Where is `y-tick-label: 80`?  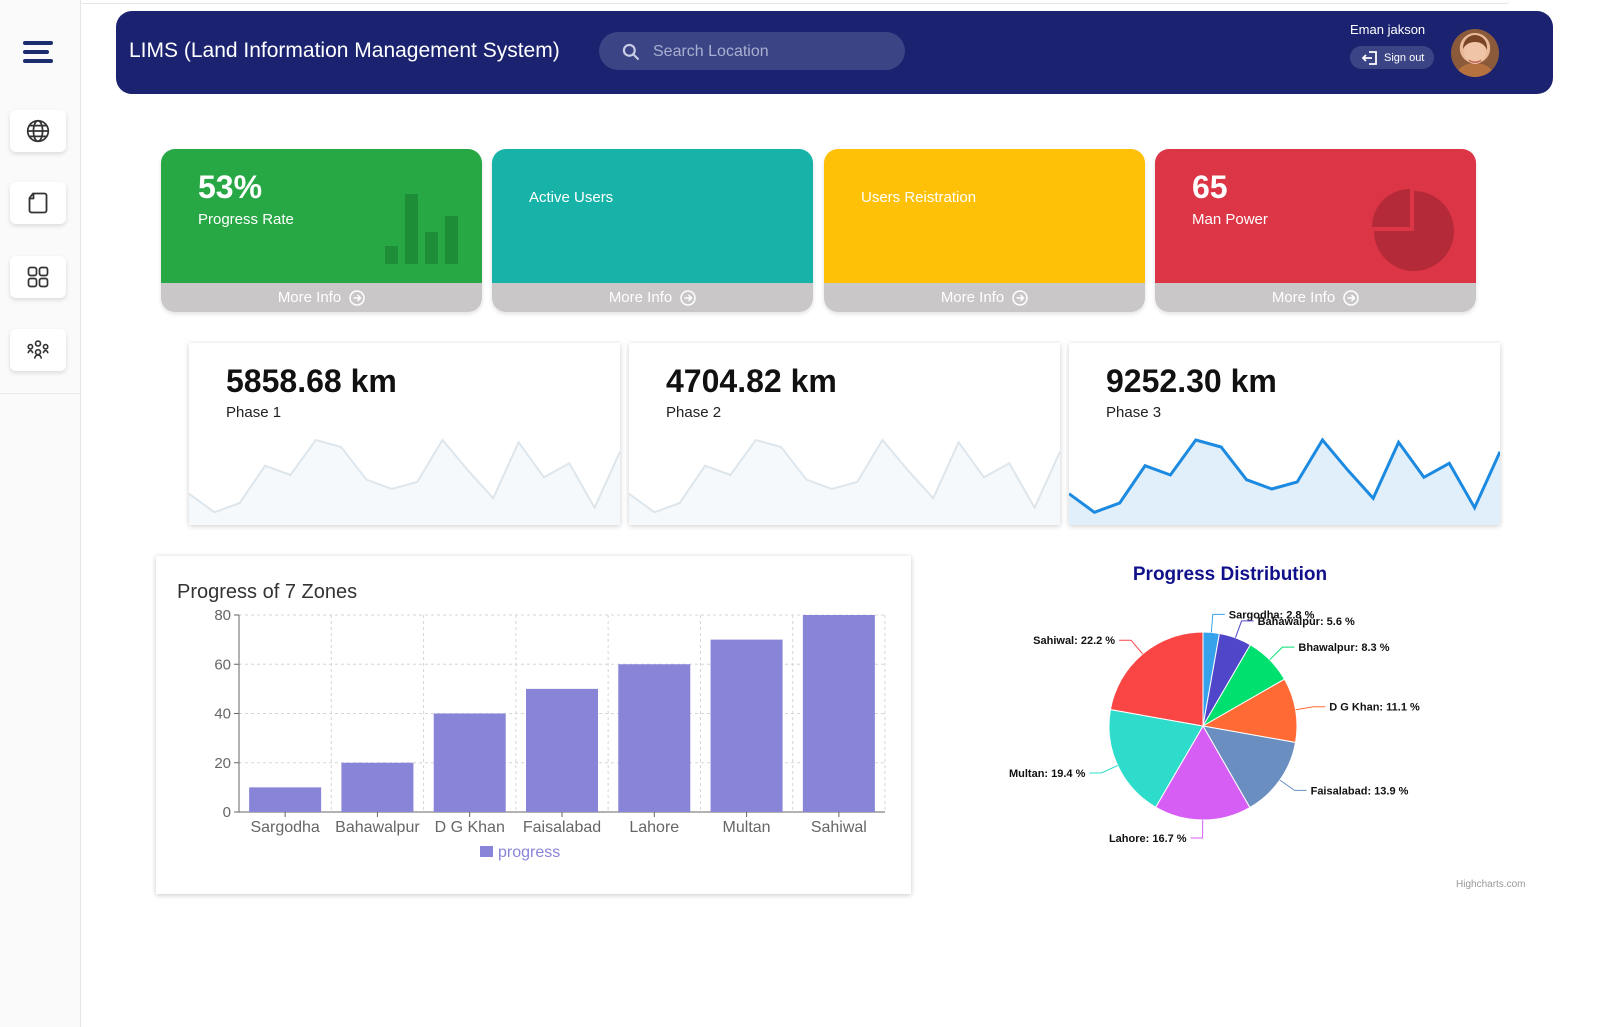
y-tick-label: 80 is located at coordinates (222, 615).